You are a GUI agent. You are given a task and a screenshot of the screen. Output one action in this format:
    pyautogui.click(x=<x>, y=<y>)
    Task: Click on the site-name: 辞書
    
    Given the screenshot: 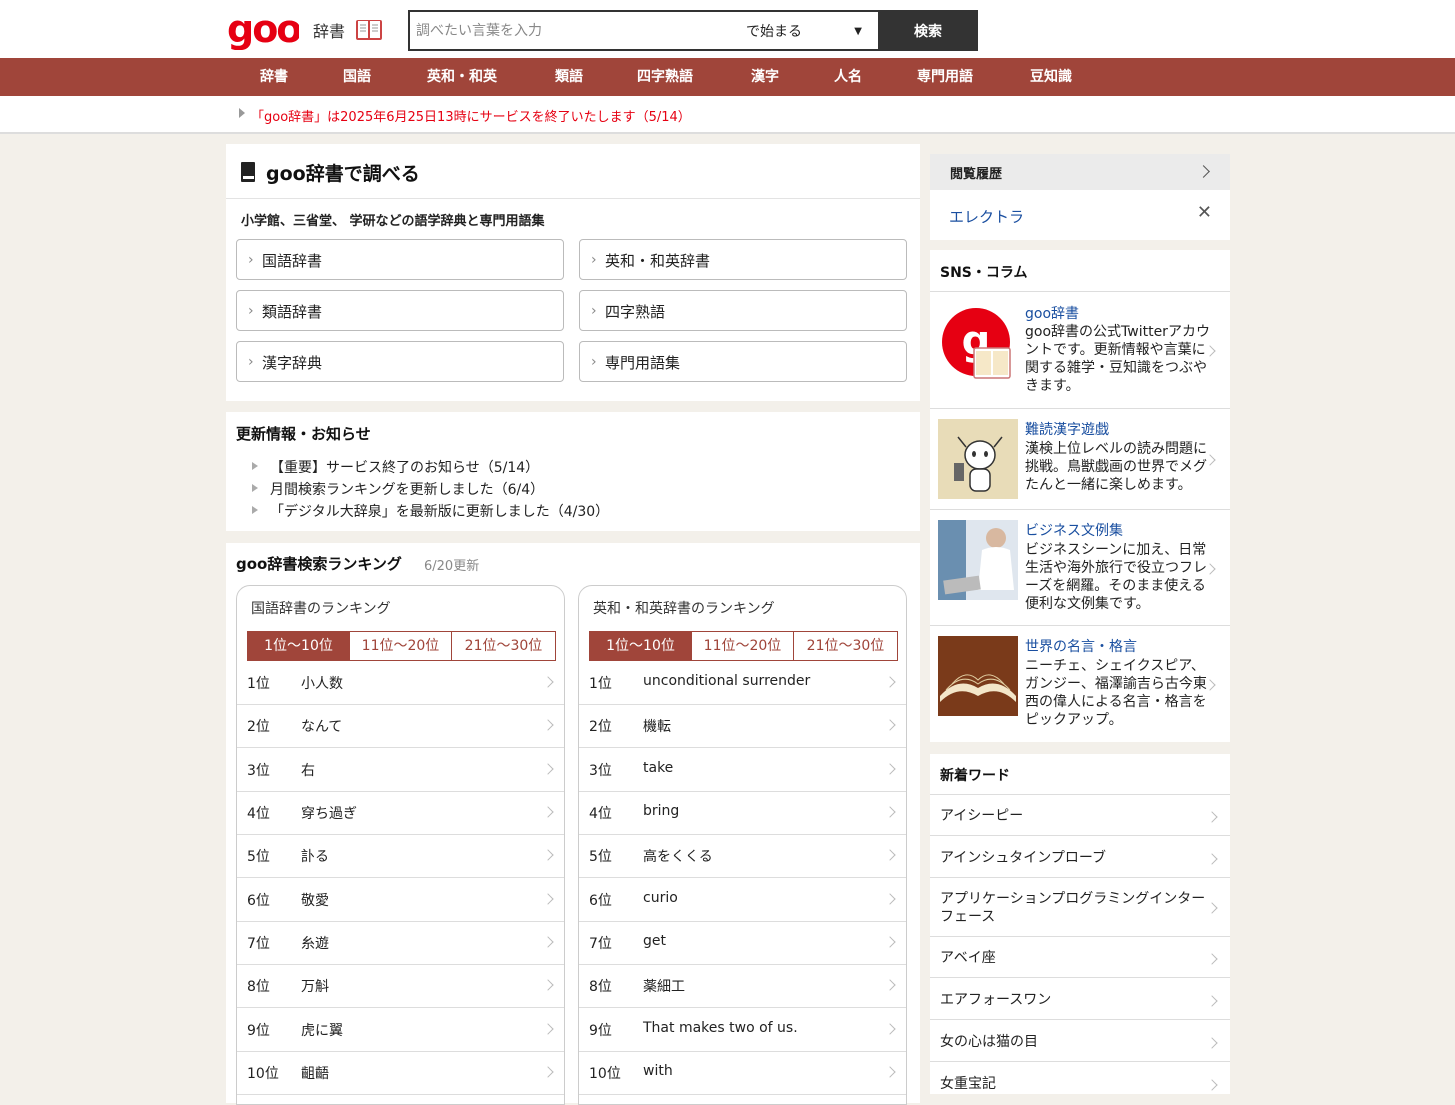 What is the action you would take?
    pyautogui.click(x=329, y=31)
    